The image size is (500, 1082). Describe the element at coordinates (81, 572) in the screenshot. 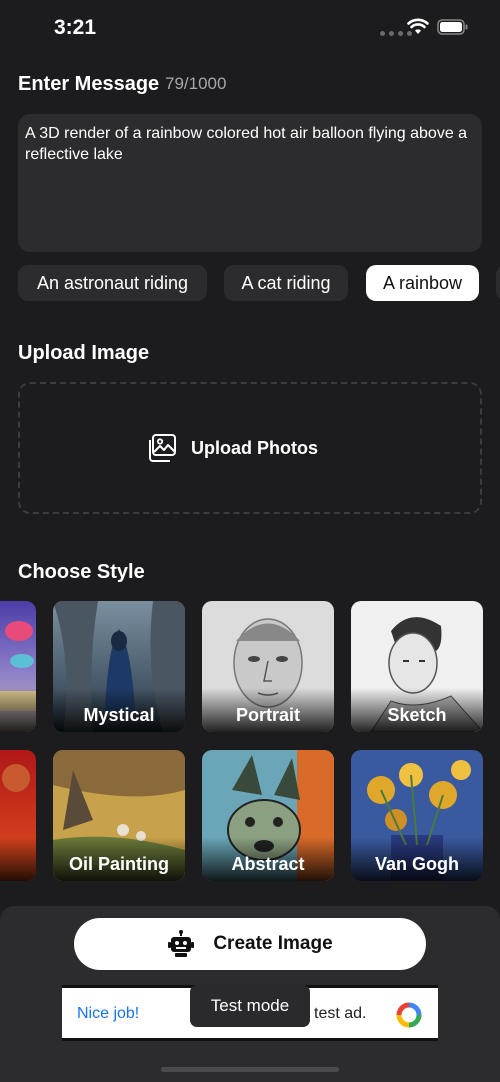

I see `choose-style-label: Choose Style` at that location.